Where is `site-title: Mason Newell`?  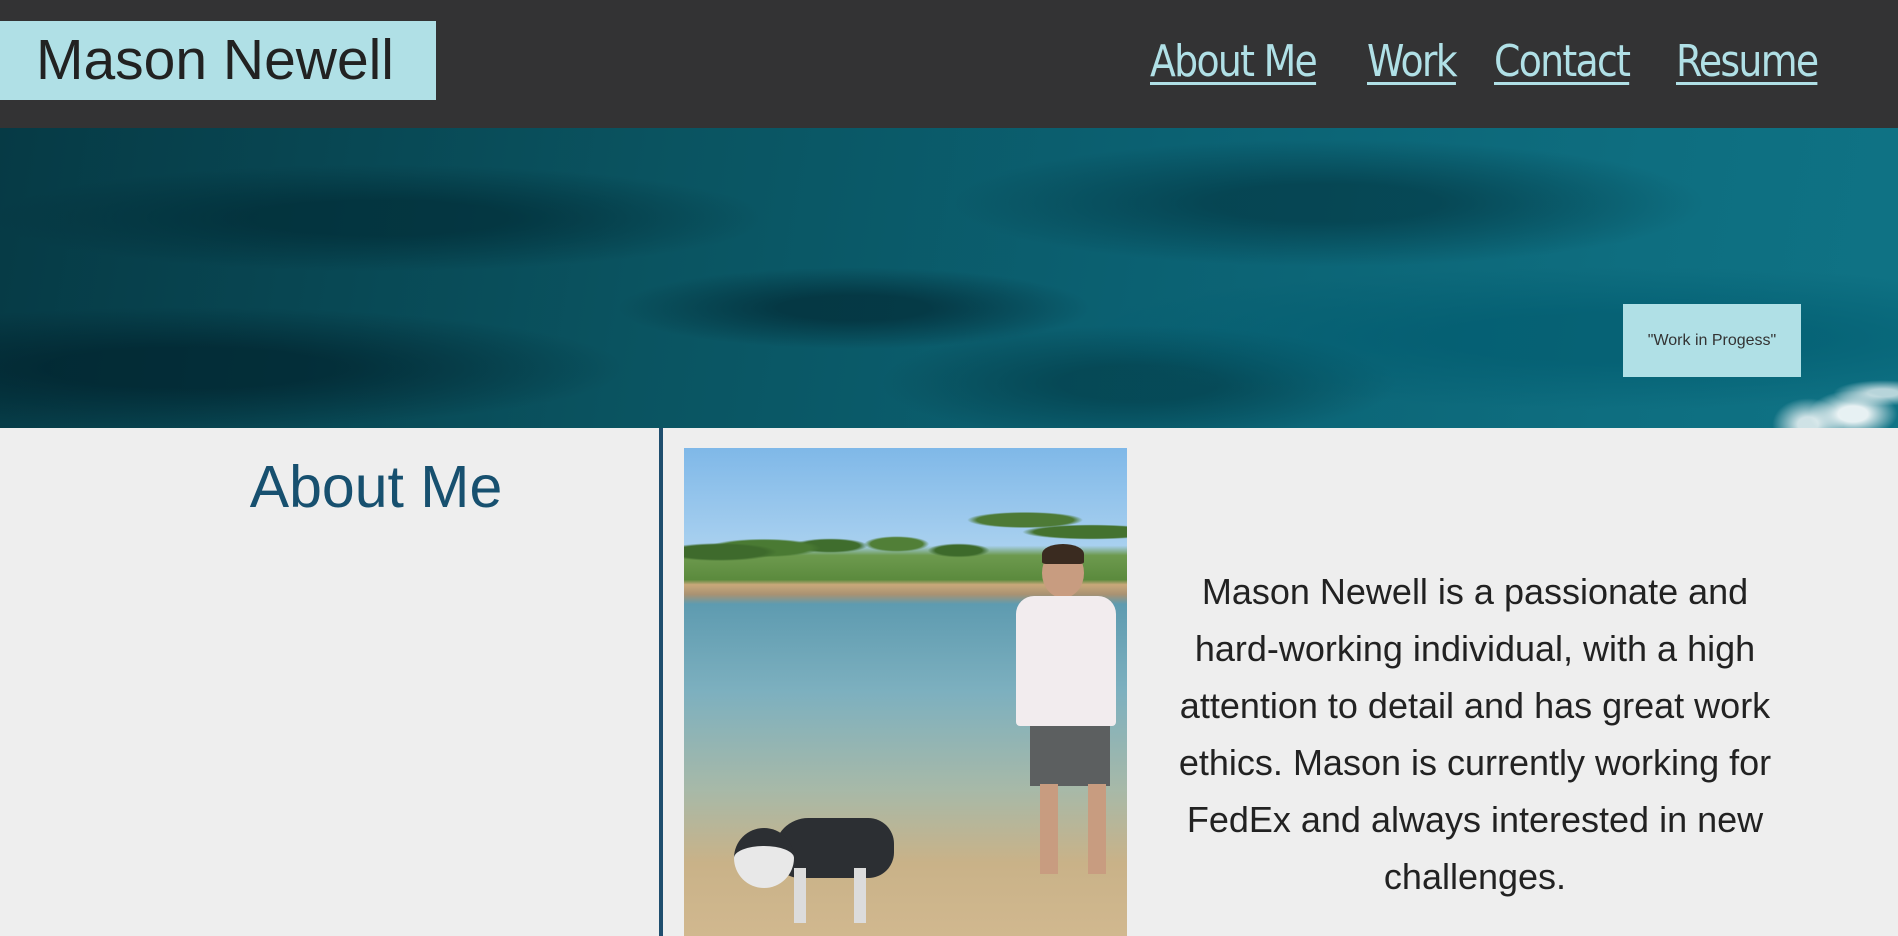
site-title: Mason Newell is located at coordinates (218, 60).